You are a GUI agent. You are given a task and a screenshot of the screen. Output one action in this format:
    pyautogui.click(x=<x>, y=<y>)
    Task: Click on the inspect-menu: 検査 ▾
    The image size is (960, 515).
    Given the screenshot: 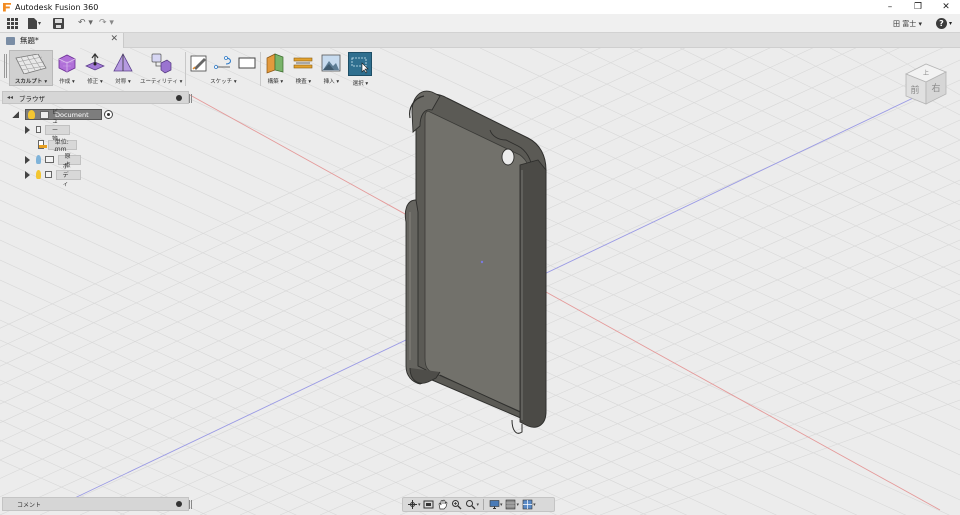 What is the action you would take?
    pyautogui.click(x=303, y=68)
    